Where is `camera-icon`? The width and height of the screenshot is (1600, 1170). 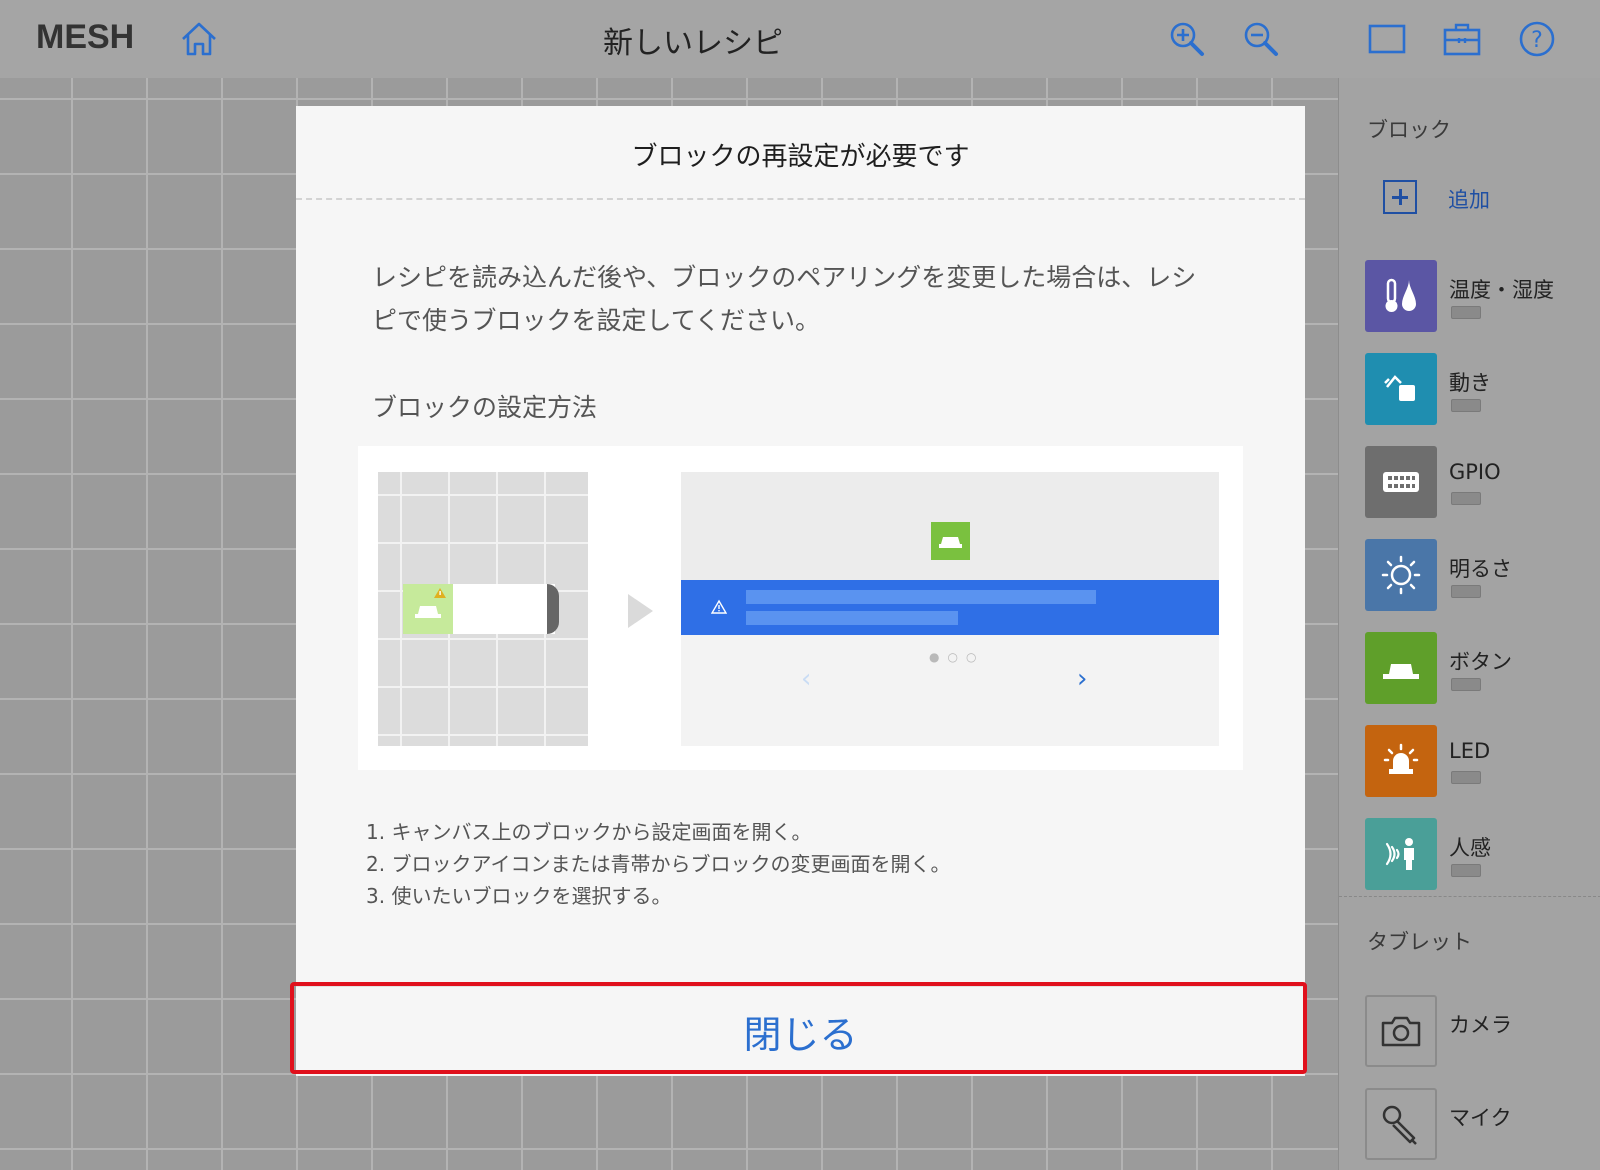
camera-icon is located at coordinates (1401, 1031).